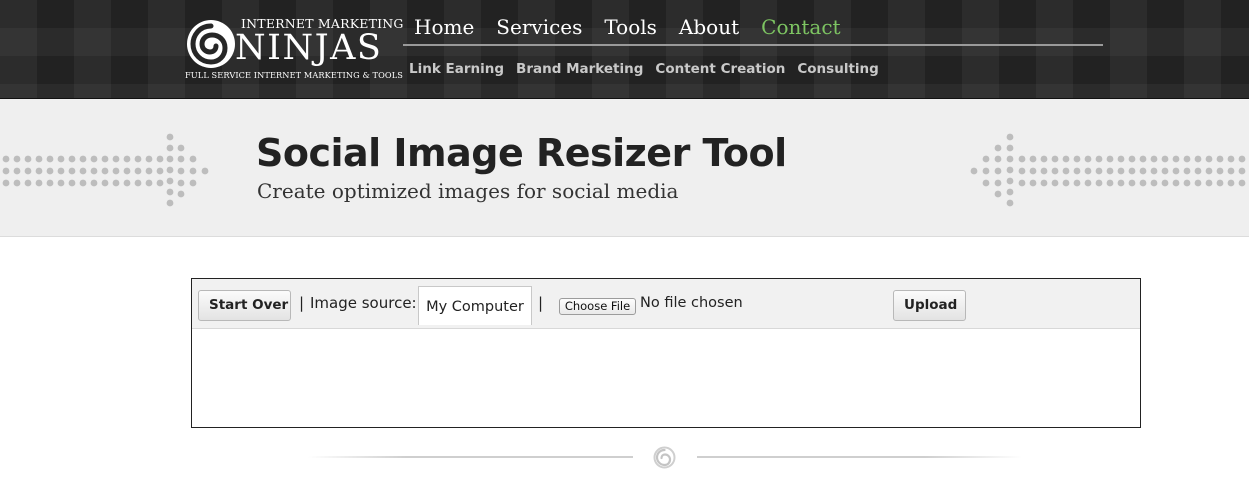 This screenshot has height=479, width=1249. I want to click on swirl-divider-icon, so click(664, 457).